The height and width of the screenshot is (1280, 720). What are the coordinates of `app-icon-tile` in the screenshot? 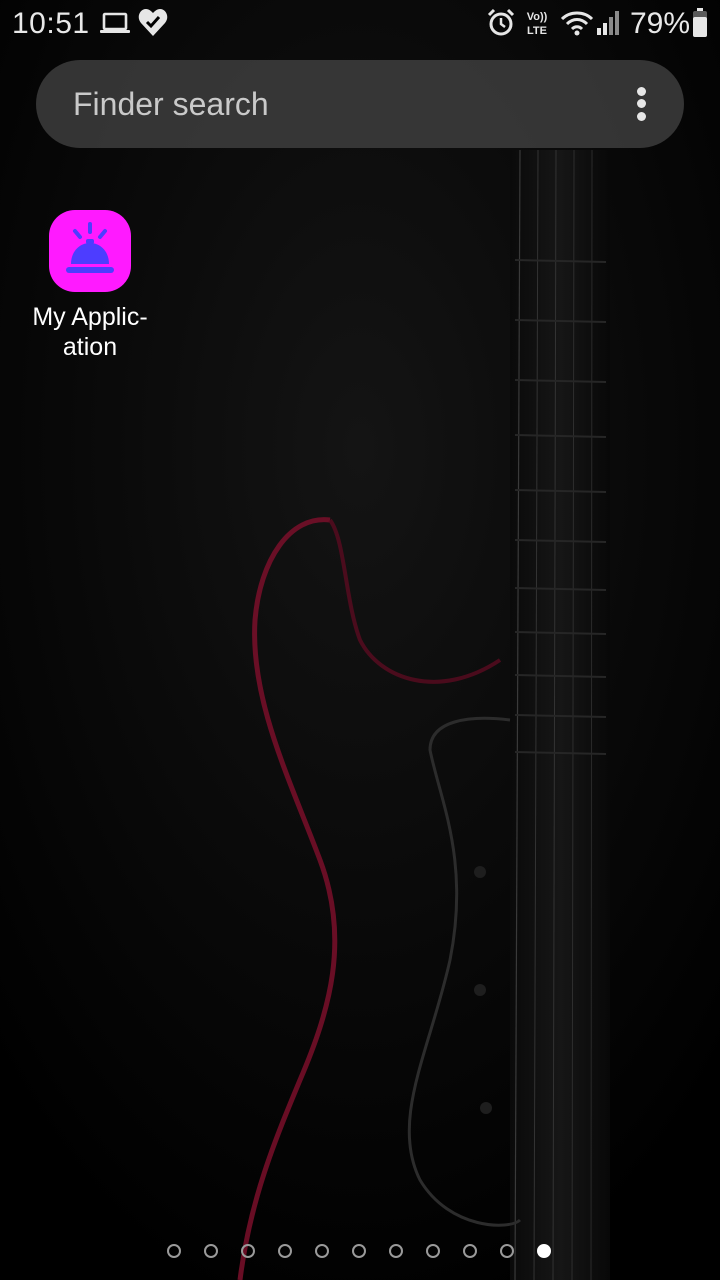 It's located at (90, 251).